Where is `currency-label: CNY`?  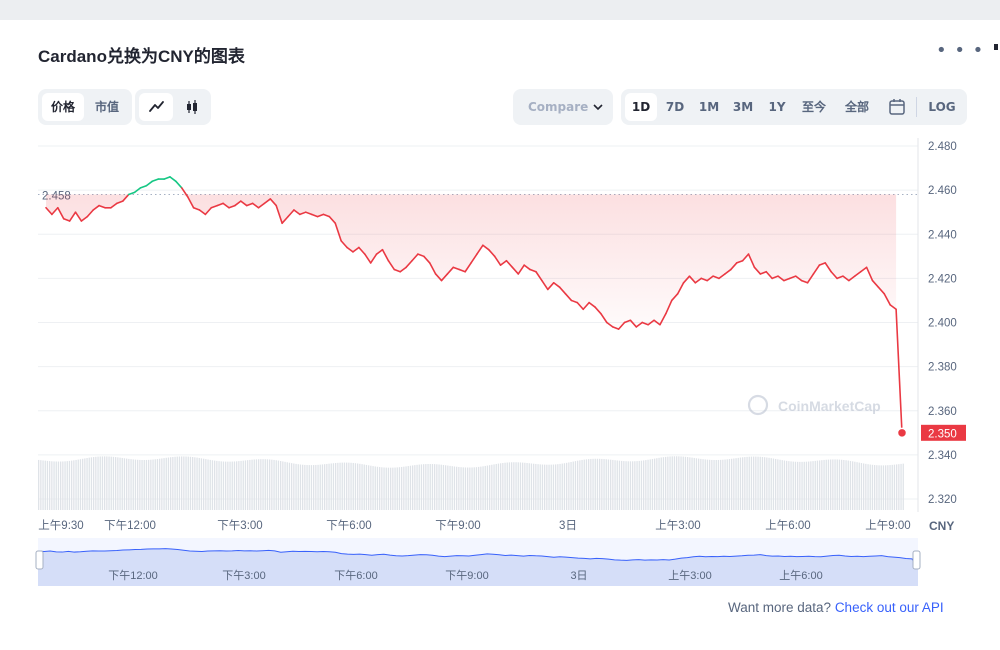 currency-label: CNY is located at coordinates (941, 526).